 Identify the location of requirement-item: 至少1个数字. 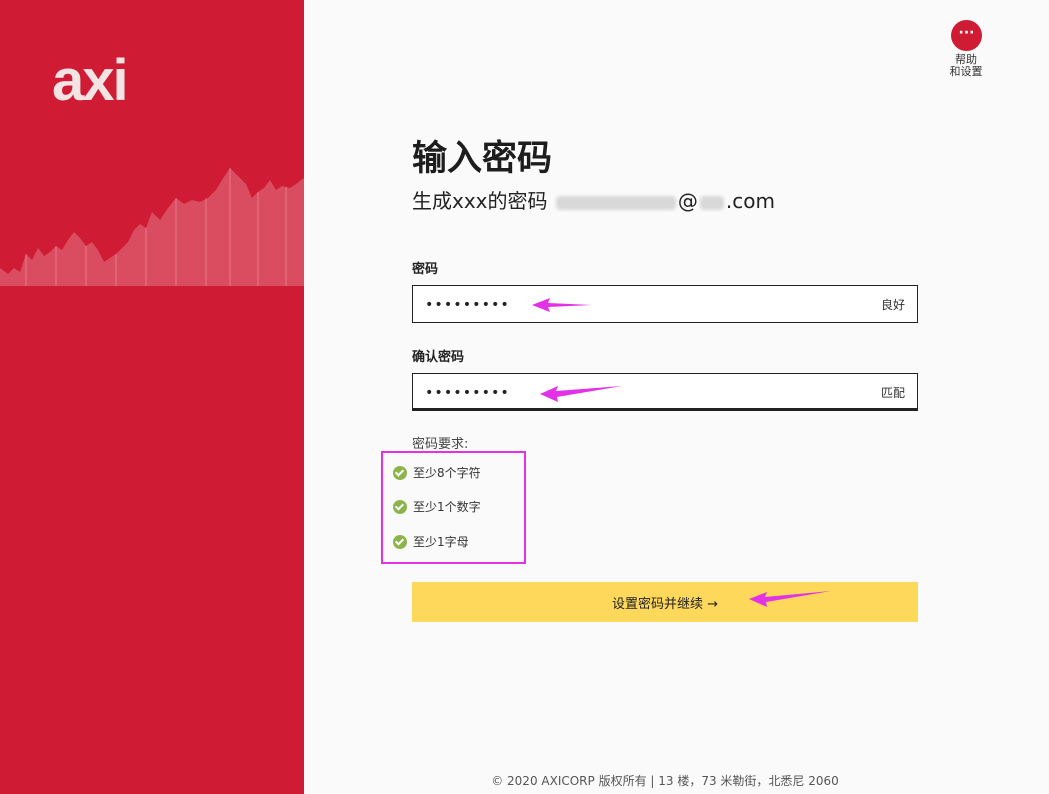
(437, 507).